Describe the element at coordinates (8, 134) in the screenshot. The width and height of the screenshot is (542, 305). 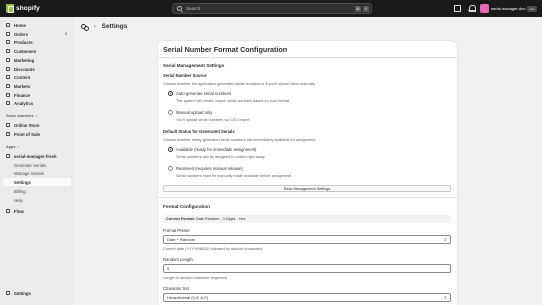
I see `pos-icon` at that location.